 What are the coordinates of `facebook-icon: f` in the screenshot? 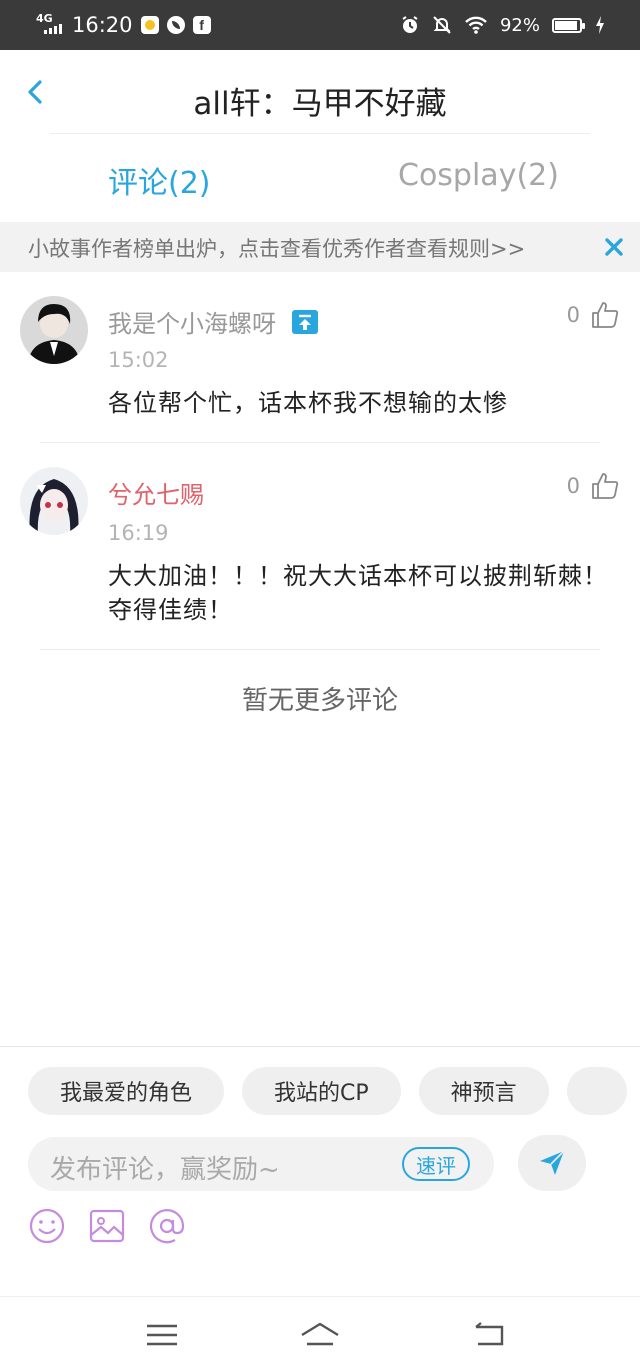 It's located at (201, 25).